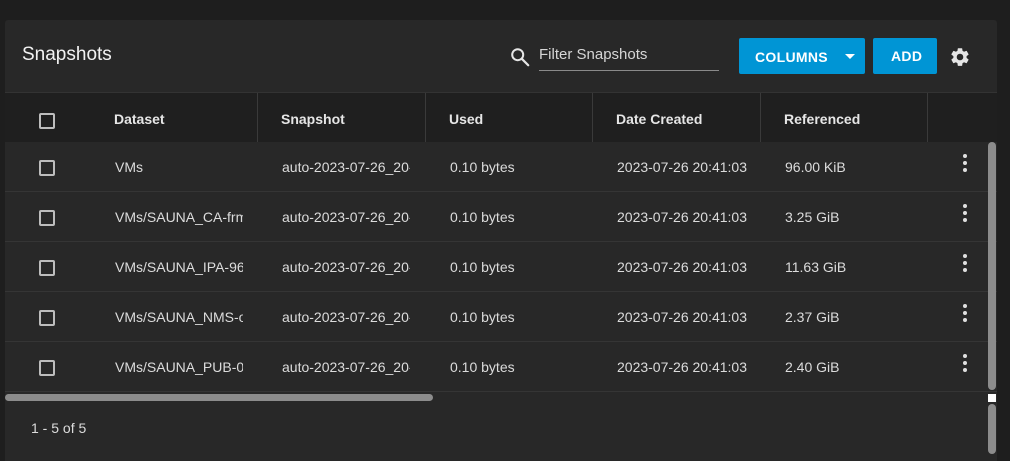  I want to click on add-button-label: ADD, so click(907, 56).